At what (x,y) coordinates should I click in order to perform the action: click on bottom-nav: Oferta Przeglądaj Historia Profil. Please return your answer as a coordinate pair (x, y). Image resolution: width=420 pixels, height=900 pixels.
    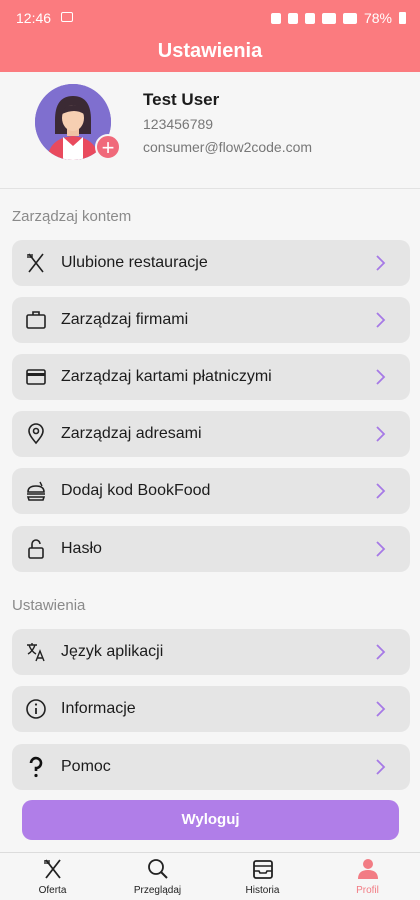
    Looking at the image, I should click on (210, 876).